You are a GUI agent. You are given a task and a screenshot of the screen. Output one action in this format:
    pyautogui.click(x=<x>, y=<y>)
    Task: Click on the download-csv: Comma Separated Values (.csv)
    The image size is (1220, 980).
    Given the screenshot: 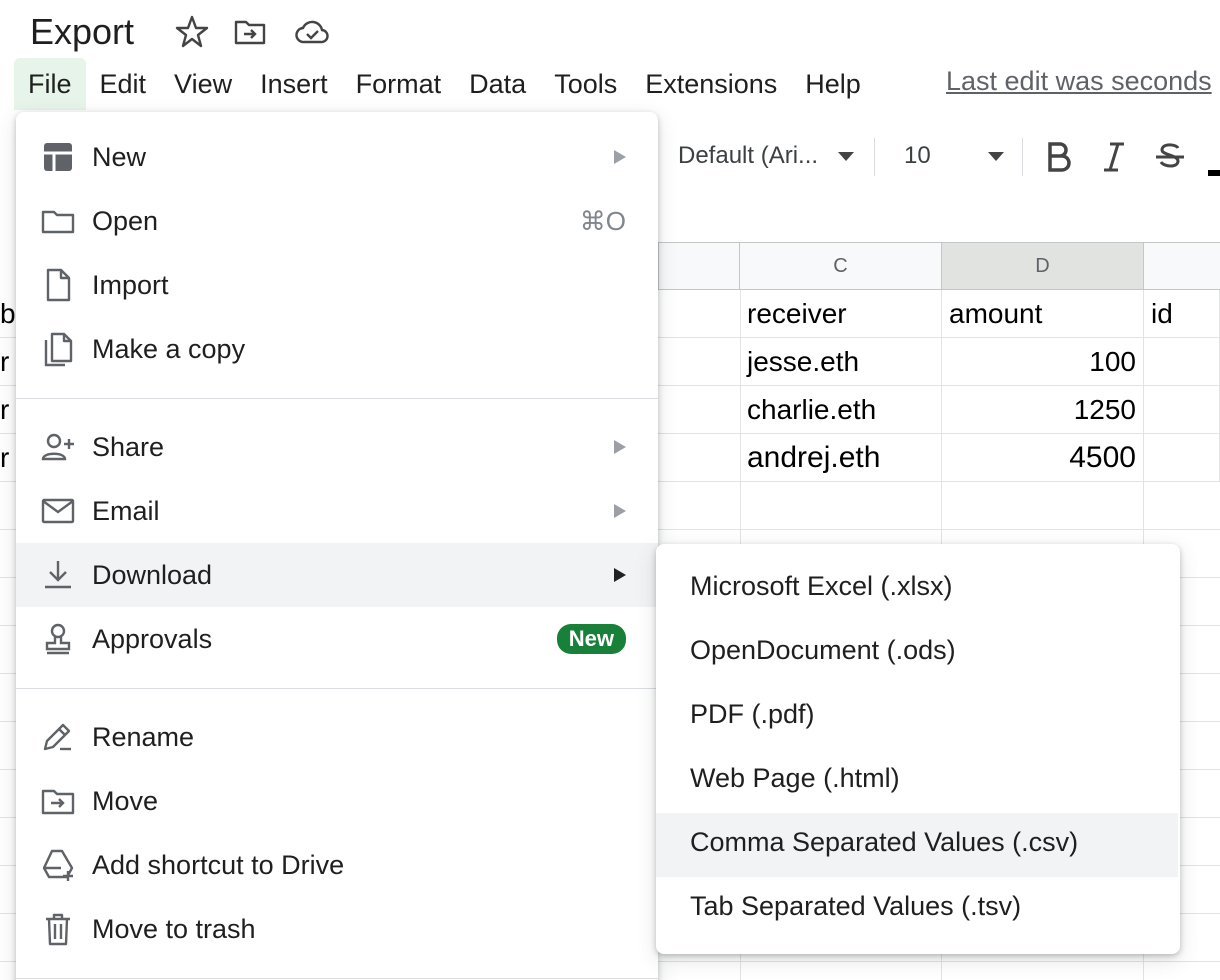 What is the action you would take?
    pyautogui.click(x=917, y=845)
    